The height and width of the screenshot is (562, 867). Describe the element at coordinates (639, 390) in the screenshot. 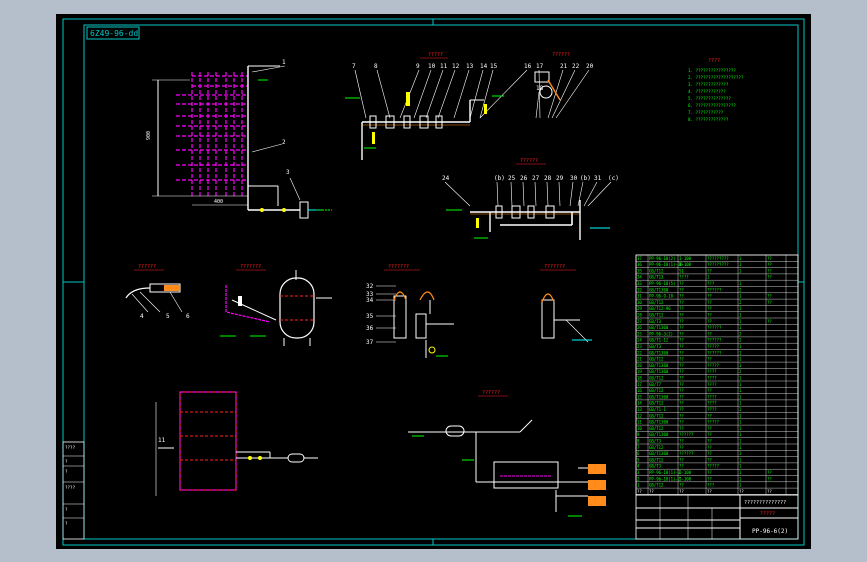

I see `bom-cell: 16` at that location.